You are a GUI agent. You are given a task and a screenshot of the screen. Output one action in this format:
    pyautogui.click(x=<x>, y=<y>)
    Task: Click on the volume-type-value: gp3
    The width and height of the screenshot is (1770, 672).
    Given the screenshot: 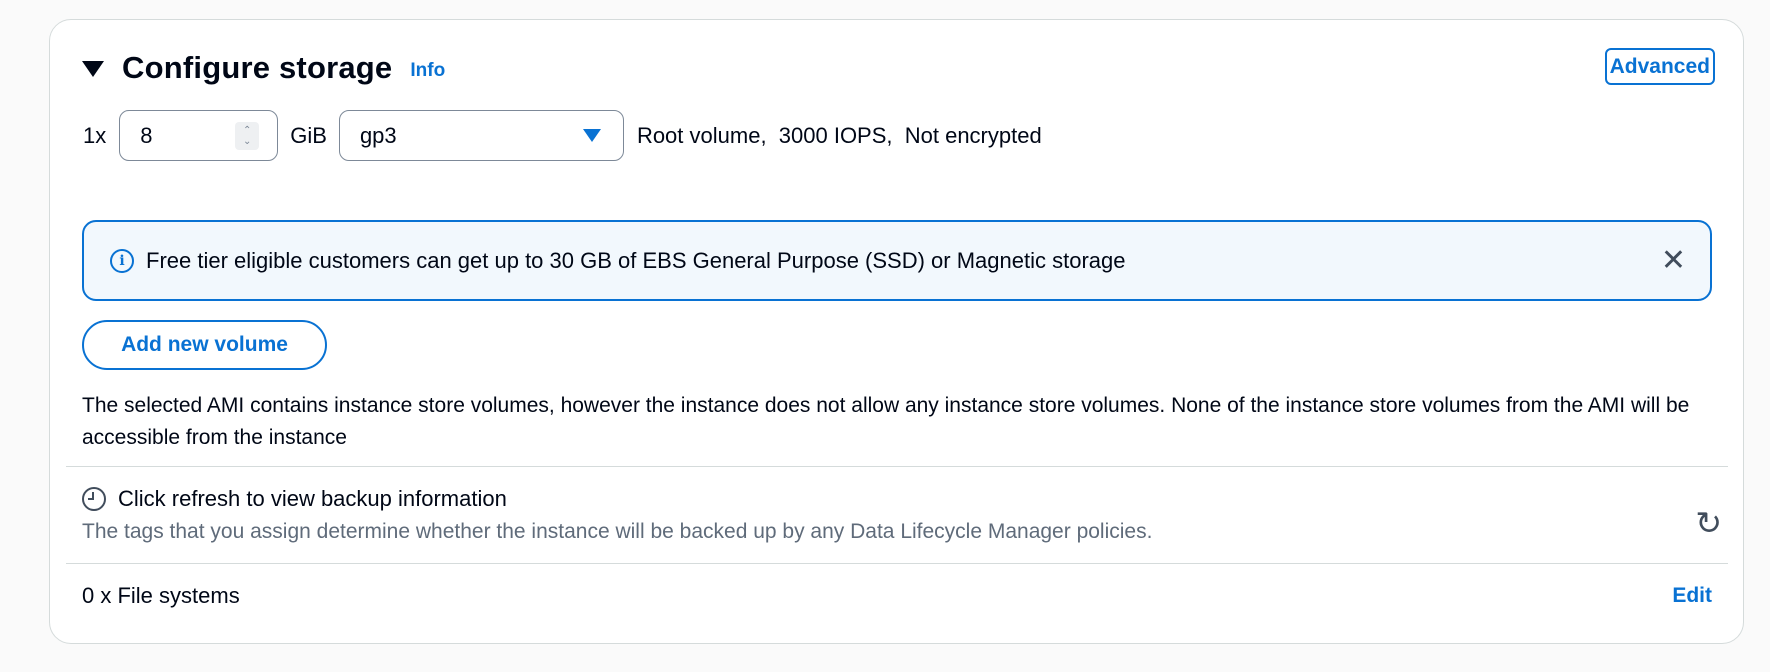 What is the action you would take?
    pyautogui.click(x=378, y=135)
    